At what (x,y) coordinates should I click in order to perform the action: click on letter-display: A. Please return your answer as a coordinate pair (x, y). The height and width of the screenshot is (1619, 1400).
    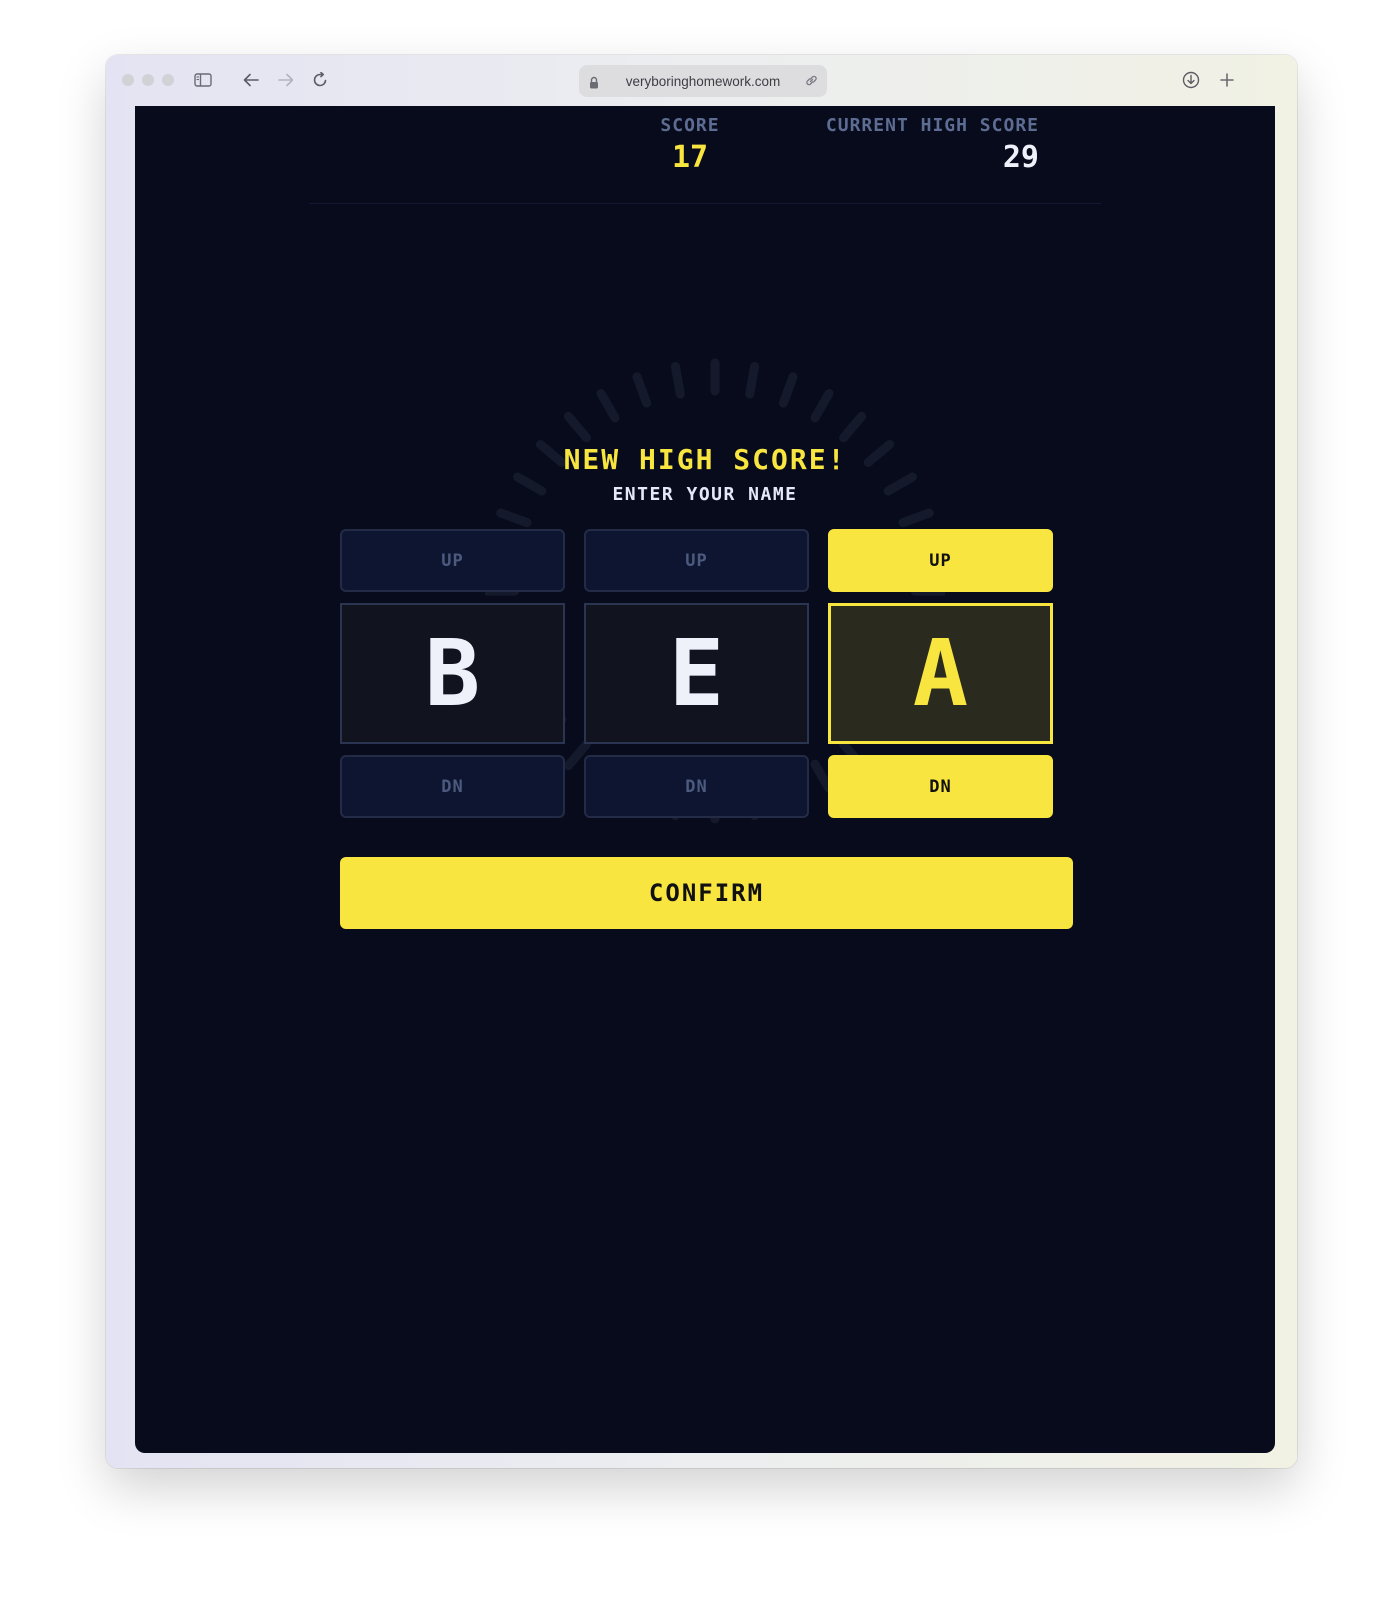
    Looking at the image, I should click on (940, 673).